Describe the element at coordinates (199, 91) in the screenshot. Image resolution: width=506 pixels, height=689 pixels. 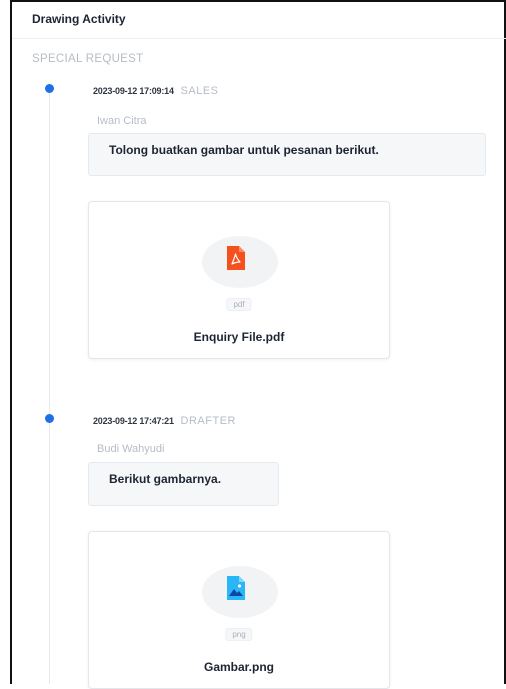
I see `activity-role: SALES` at that location.